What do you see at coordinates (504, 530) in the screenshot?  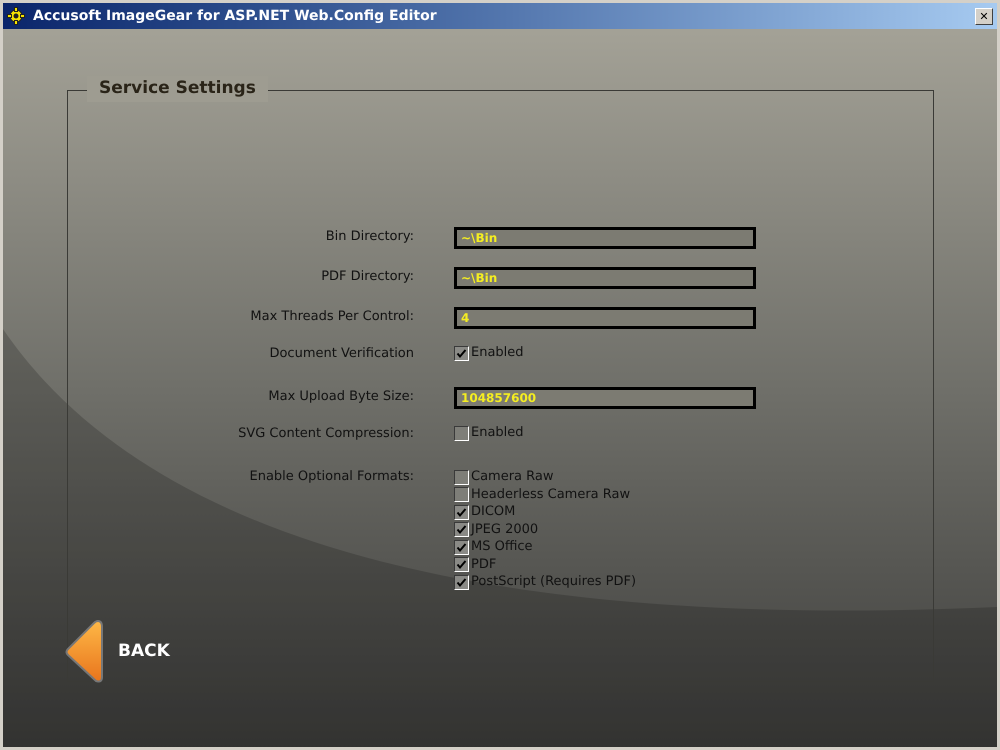 I see `checkbox-label: JPEG 2000` at bounding box center [504, 530].